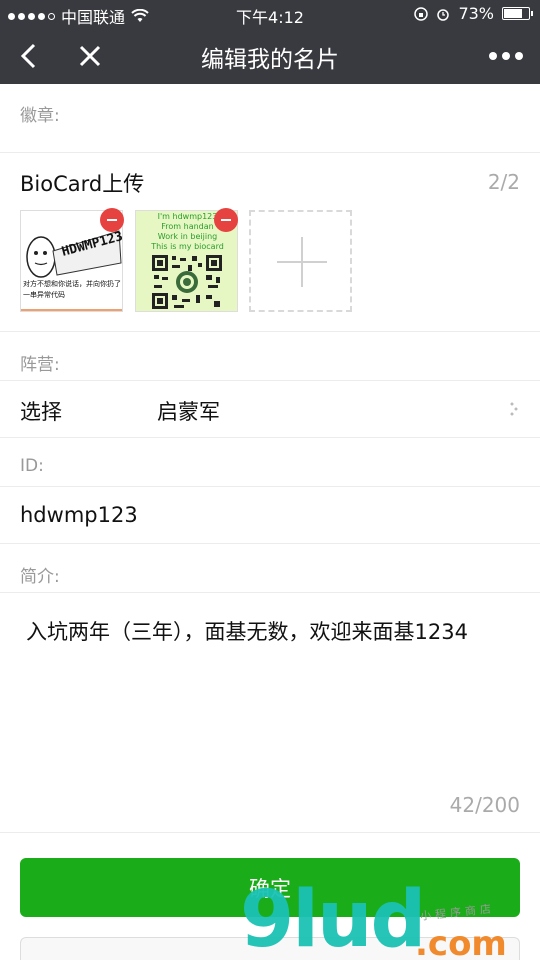 Image resolution: width=540 pixels, height=960 pixels. I want to click on more-button, so click(506, 56).